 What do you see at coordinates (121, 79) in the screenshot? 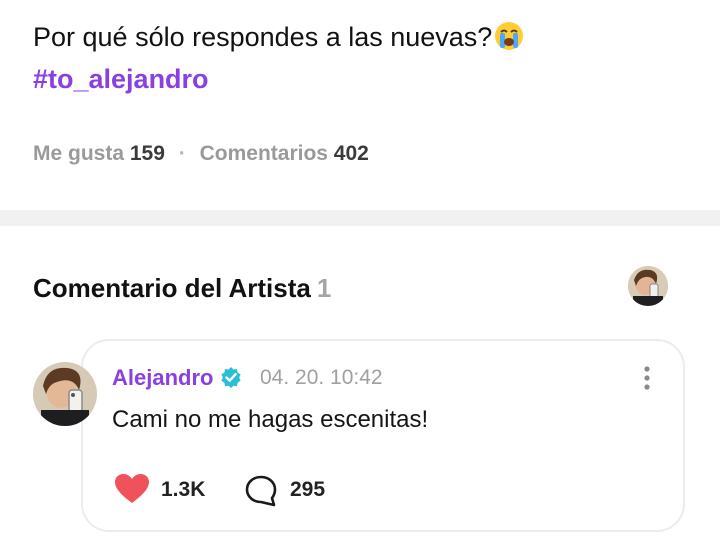
I see `post-hashtag-link: #to_alejandro` at bounding box center [121, 79].